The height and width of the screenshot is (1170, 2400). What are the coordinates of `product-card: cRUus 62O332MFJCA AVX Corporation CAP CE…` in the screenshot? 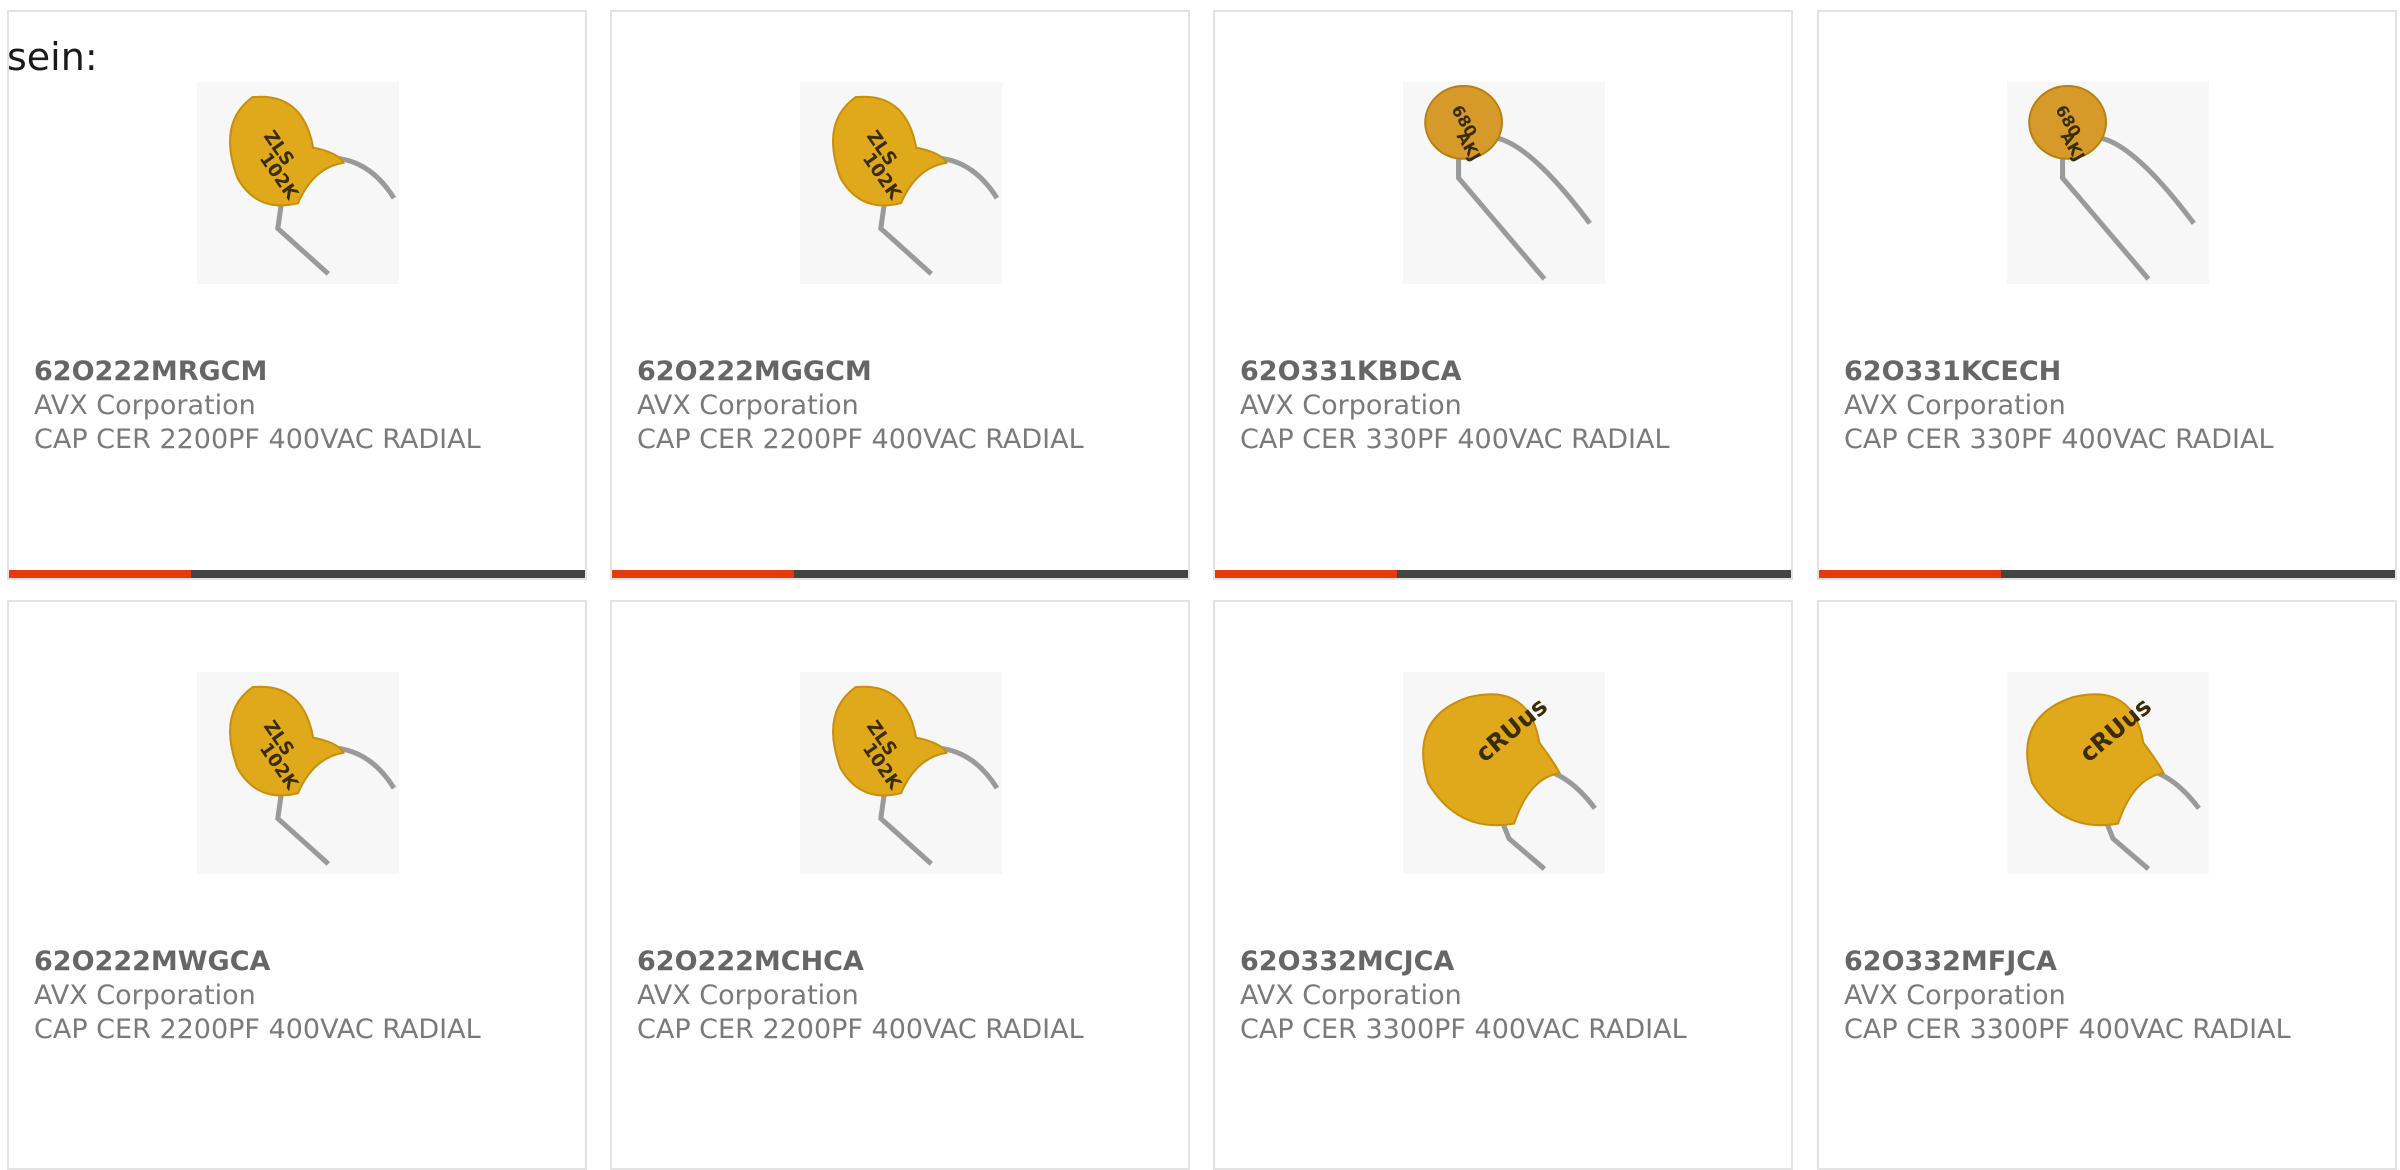 It's located at (2107, 885).